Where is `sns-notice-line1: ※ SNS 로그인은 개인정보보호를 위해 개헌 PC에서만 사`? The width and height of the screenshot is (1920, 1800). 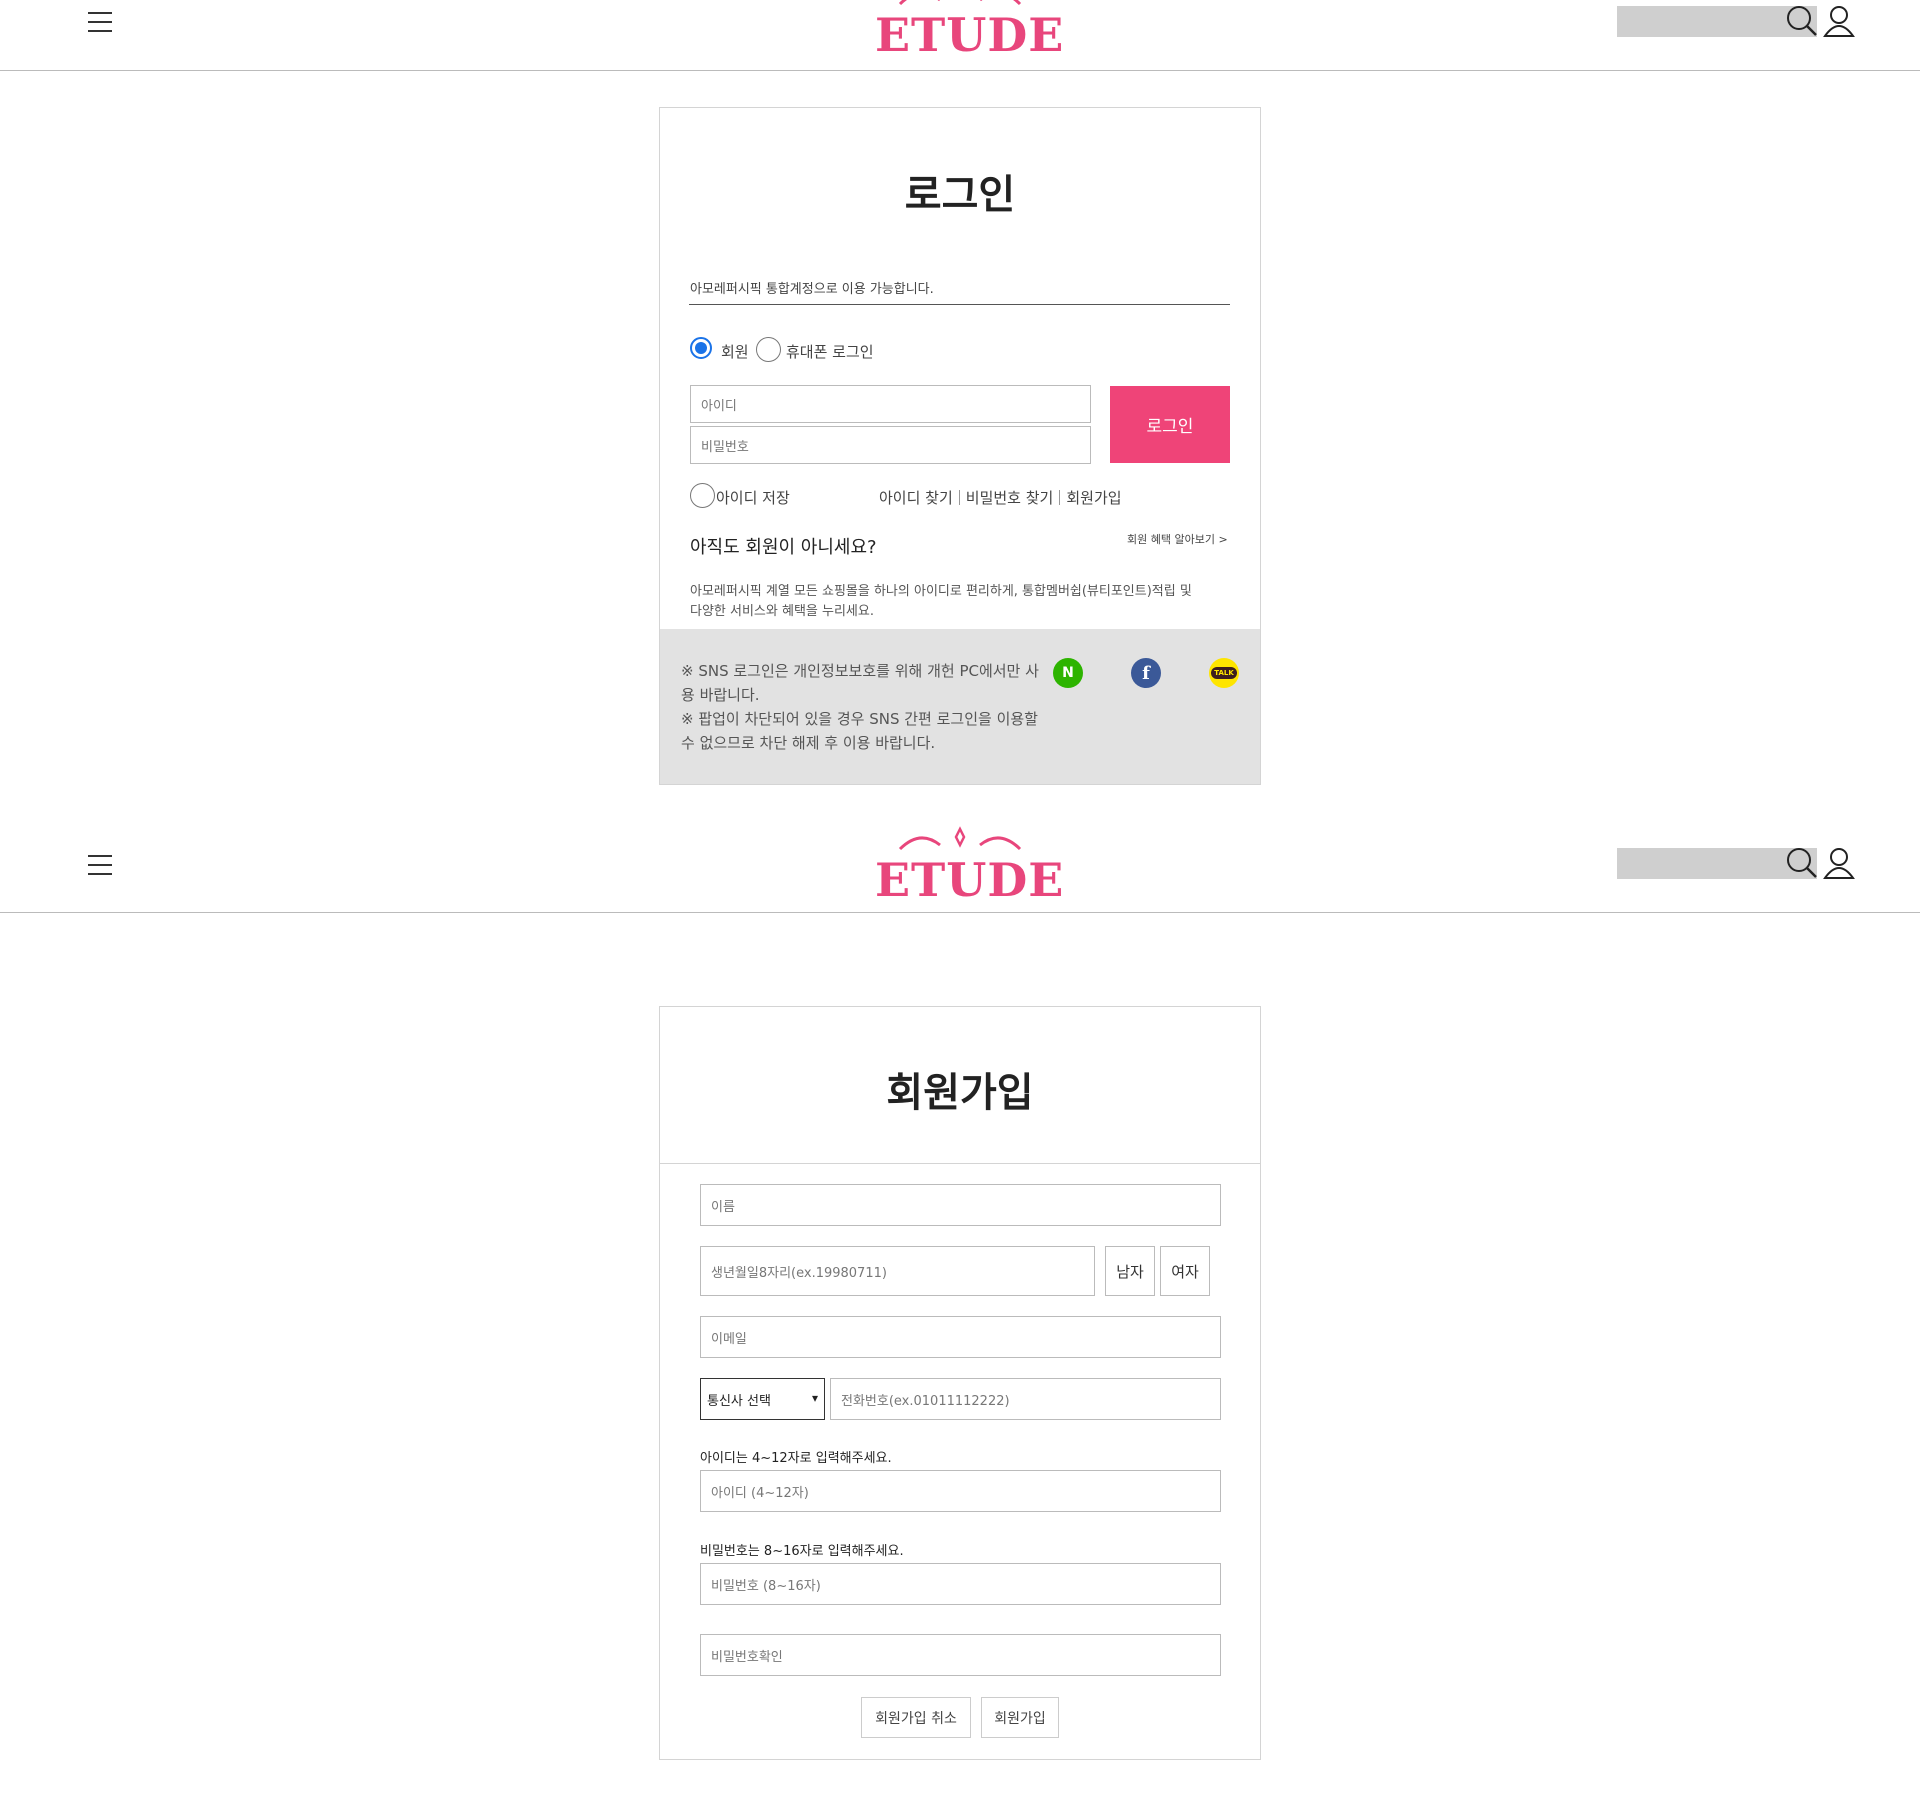
sns-notice-line1: ※ SNS 로그인은 개인정보보호를 위해 개헌 PC에서만 사 is located at coordinates (860, 671).